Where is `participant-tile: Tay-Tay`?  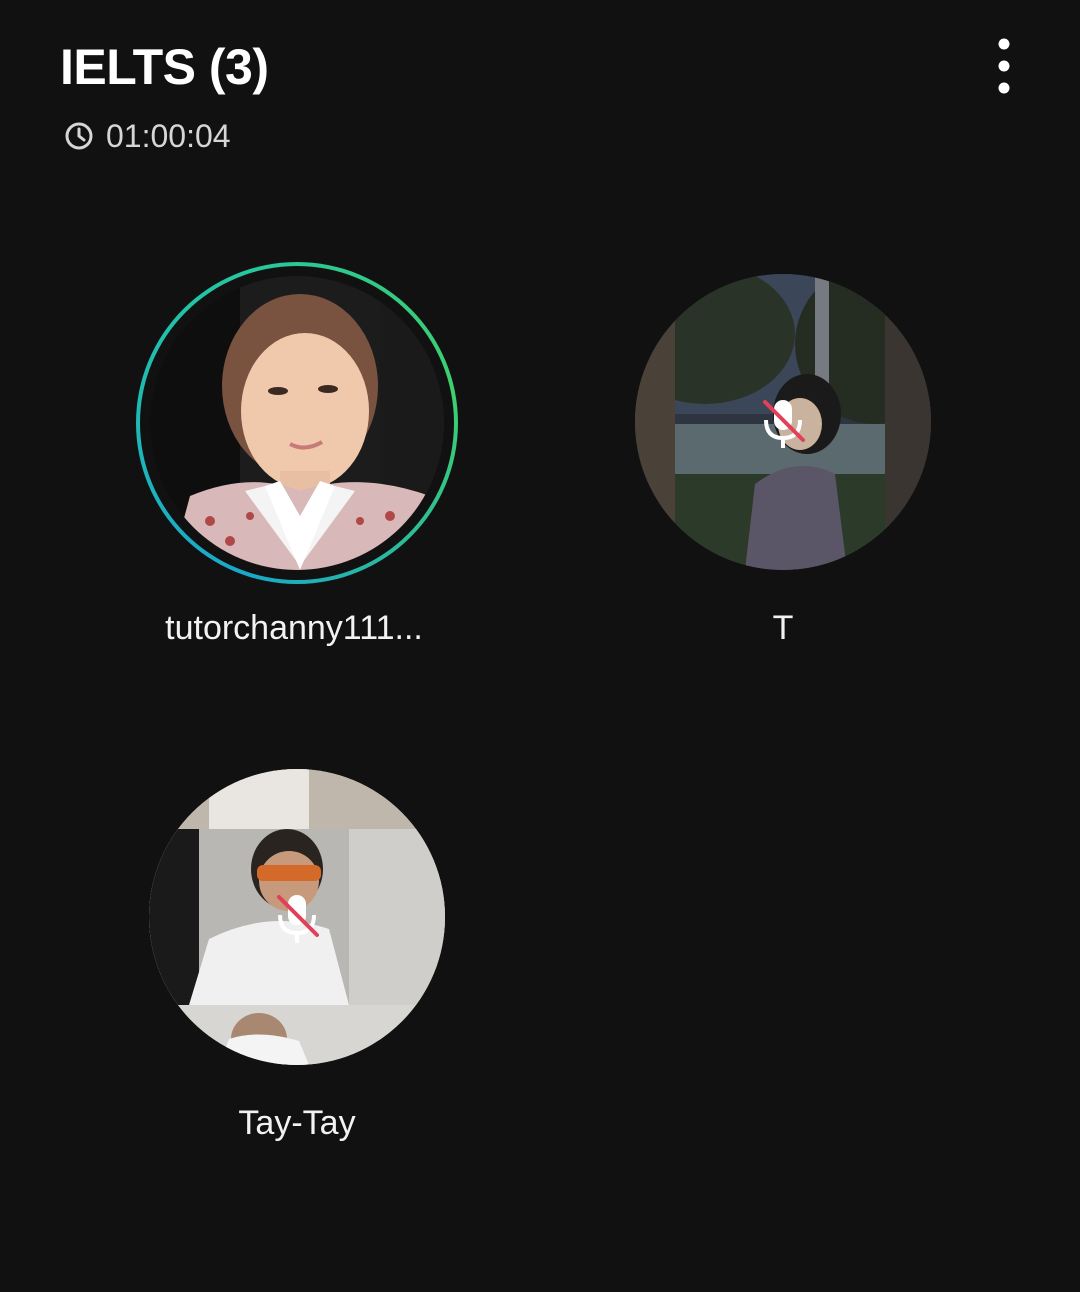 participant-tile: Tay-Tay is located at coordinates (297, 957).